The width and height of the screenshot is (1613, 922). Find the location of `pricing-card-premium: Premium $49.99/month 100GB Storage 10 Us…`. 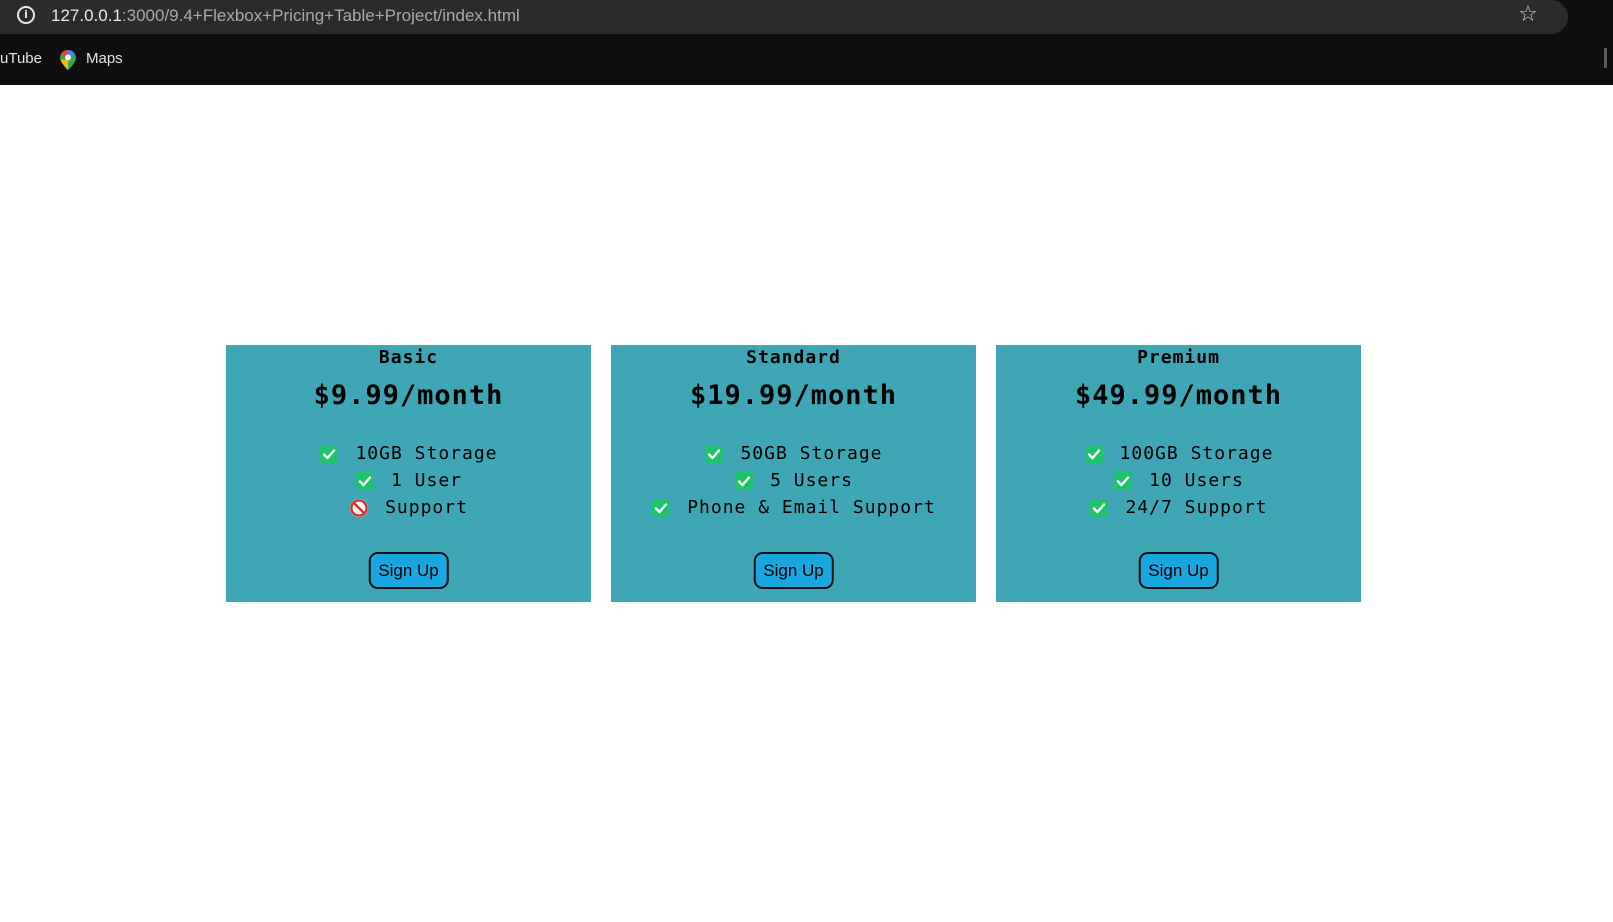

pricing-card-premium: Premium $49.99/month 100GB Storage 10 Us… is located at coordinates (1178, 473).